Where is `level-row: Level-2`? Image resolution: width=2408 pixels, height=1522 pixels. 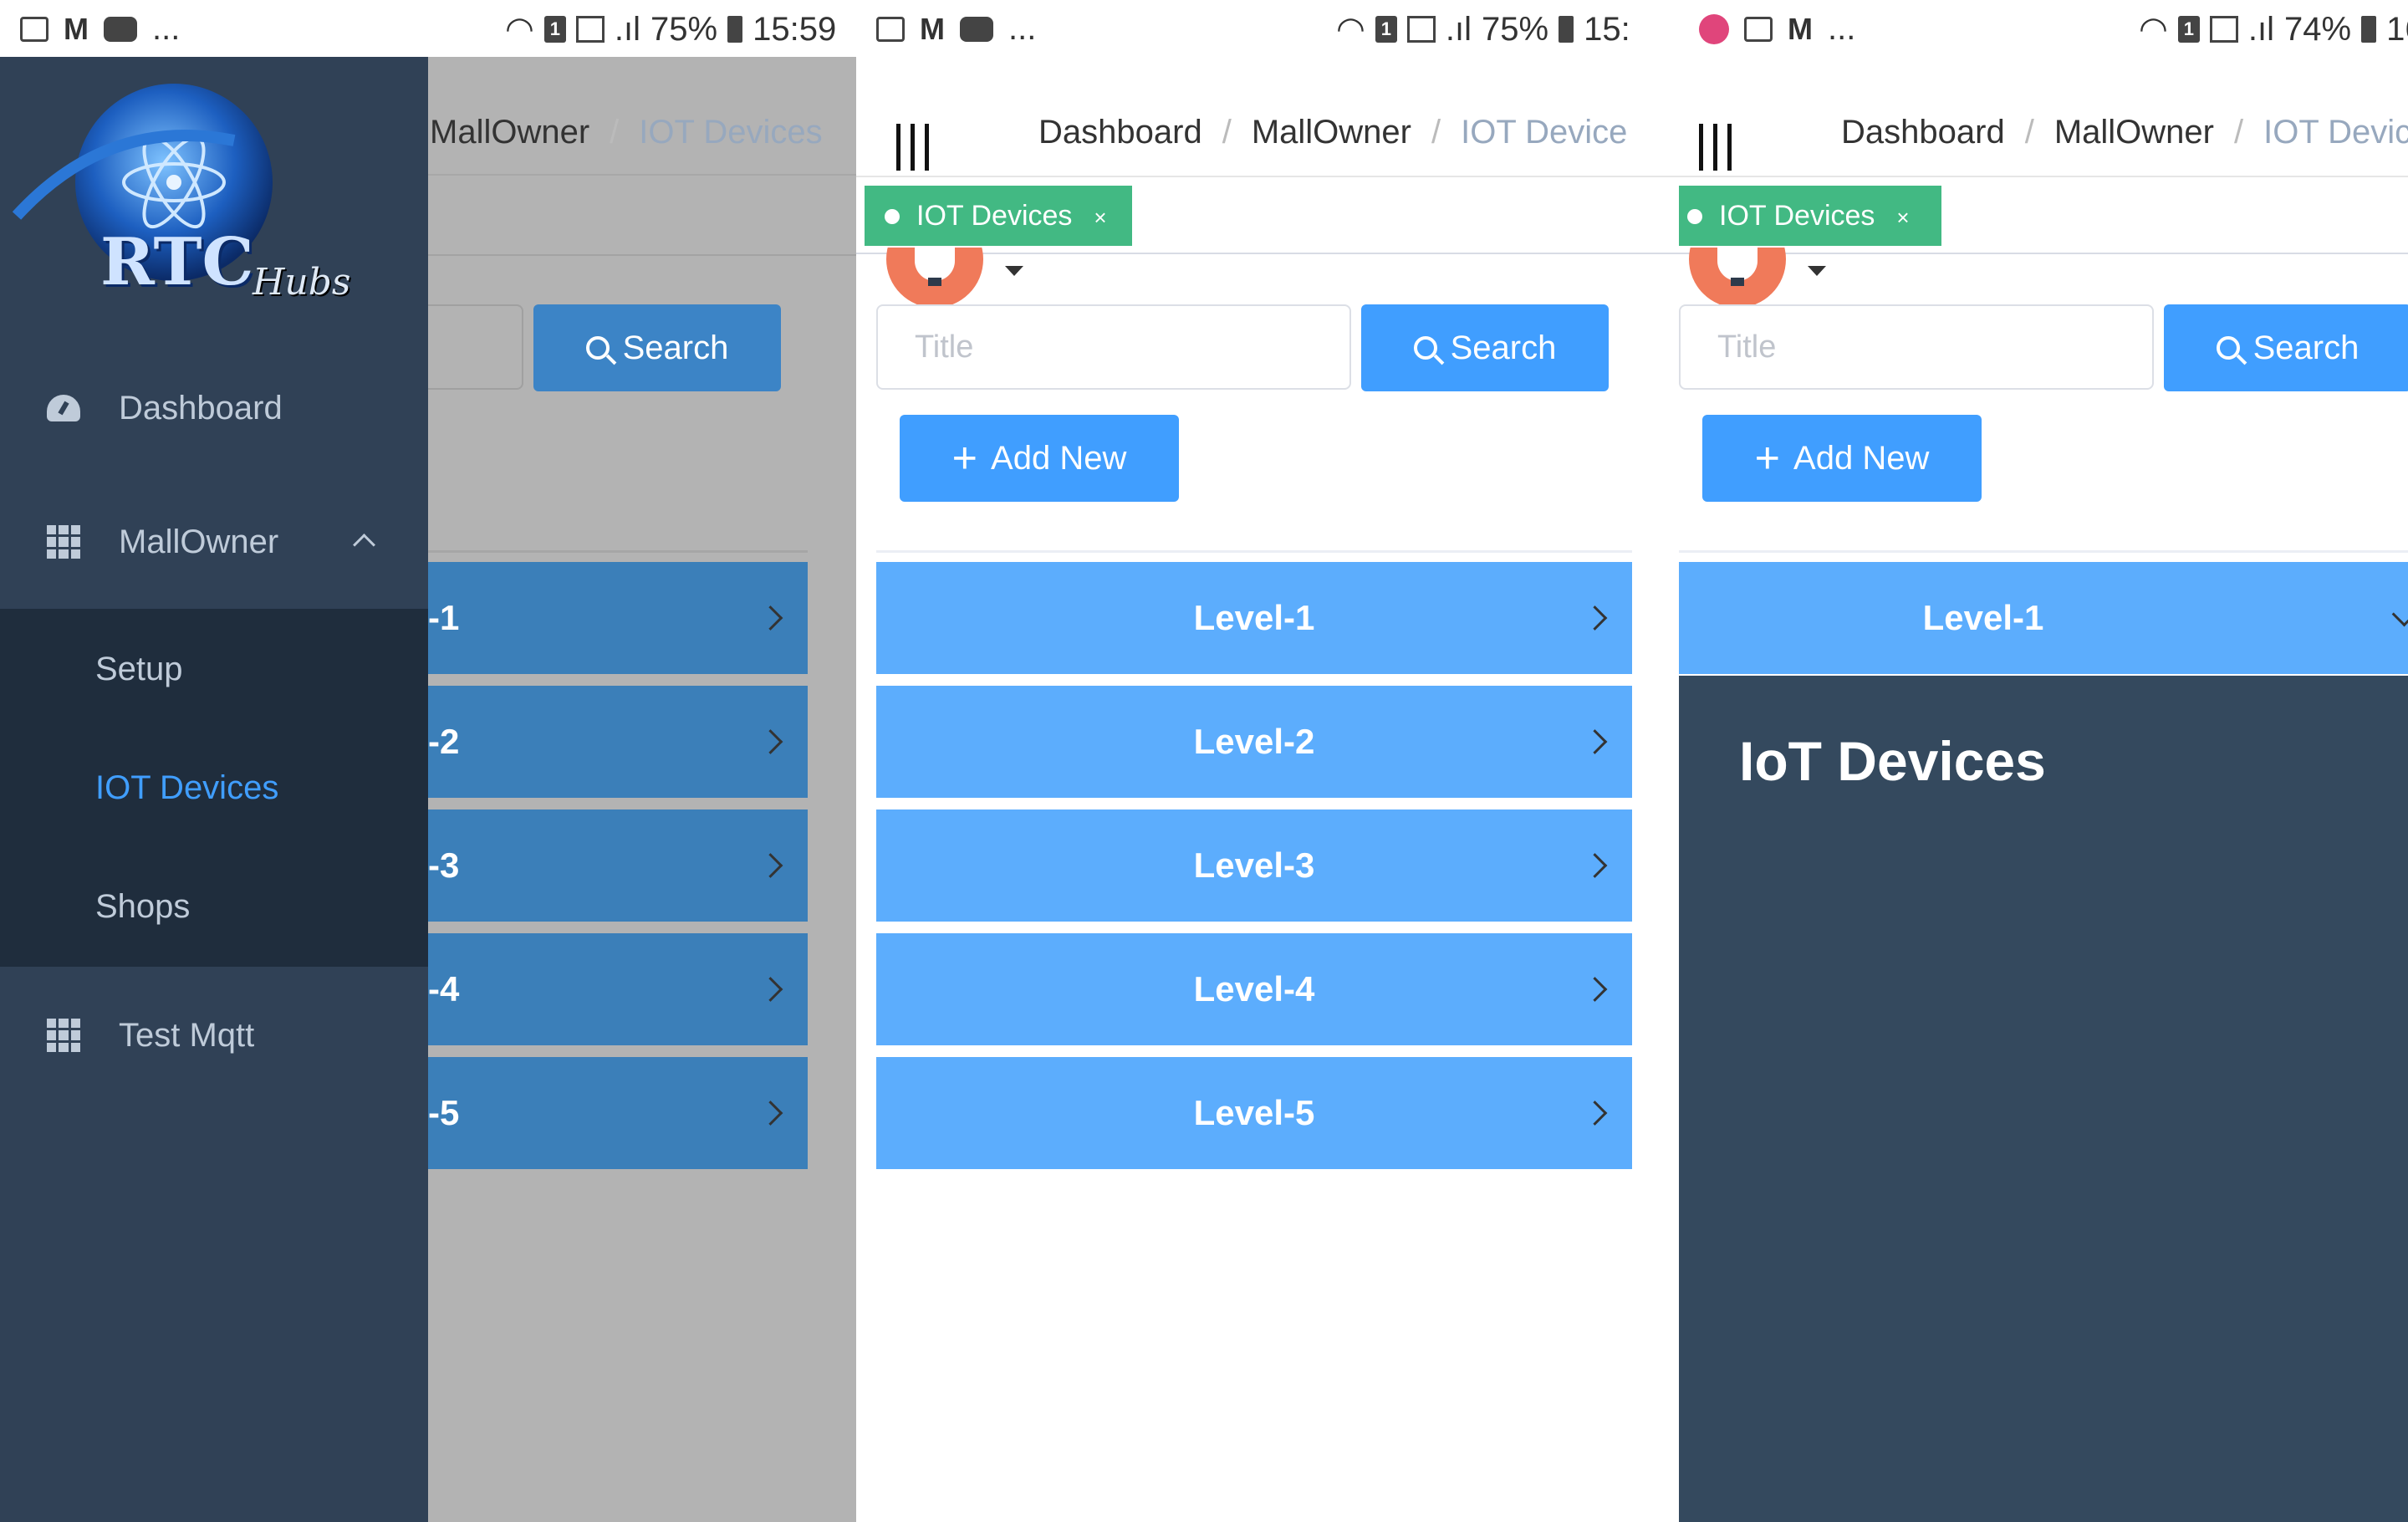 level-row: Level-2 is located at coordinates (1254, 742).